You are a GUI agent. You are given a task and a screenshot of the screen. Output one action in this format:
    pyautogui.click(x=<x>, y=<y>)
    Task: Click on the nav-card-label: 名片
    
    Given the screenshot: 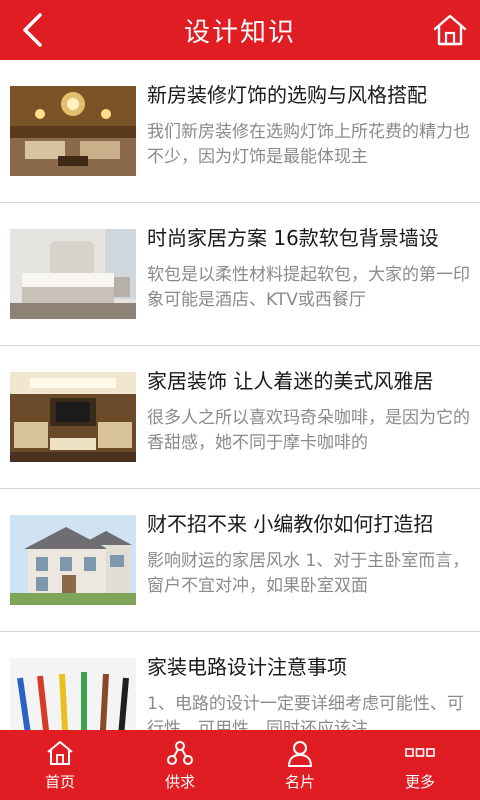 What is the action you would take?
    pyautogui.click(x=299, y=781)
    